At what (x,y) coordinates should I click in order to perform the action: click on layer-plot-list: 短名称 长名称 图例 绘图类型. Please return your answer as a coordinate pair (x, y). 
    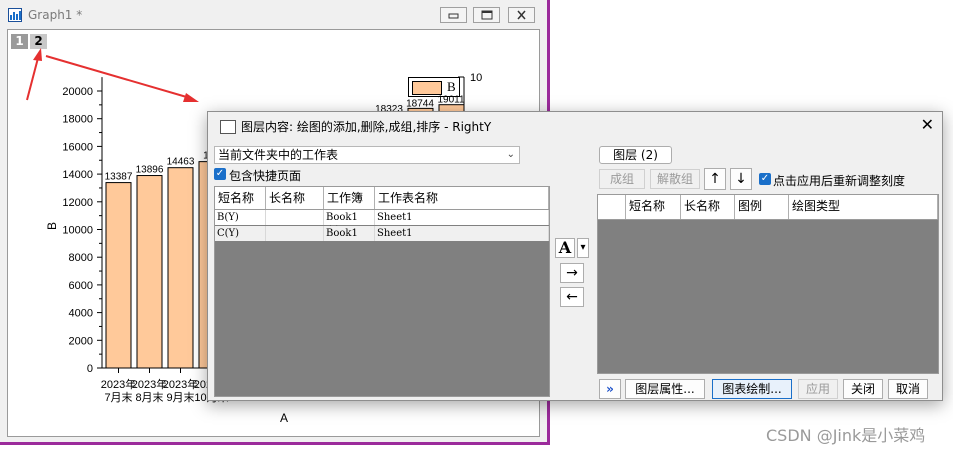
    Looking at the image, I should click on (768, 284).